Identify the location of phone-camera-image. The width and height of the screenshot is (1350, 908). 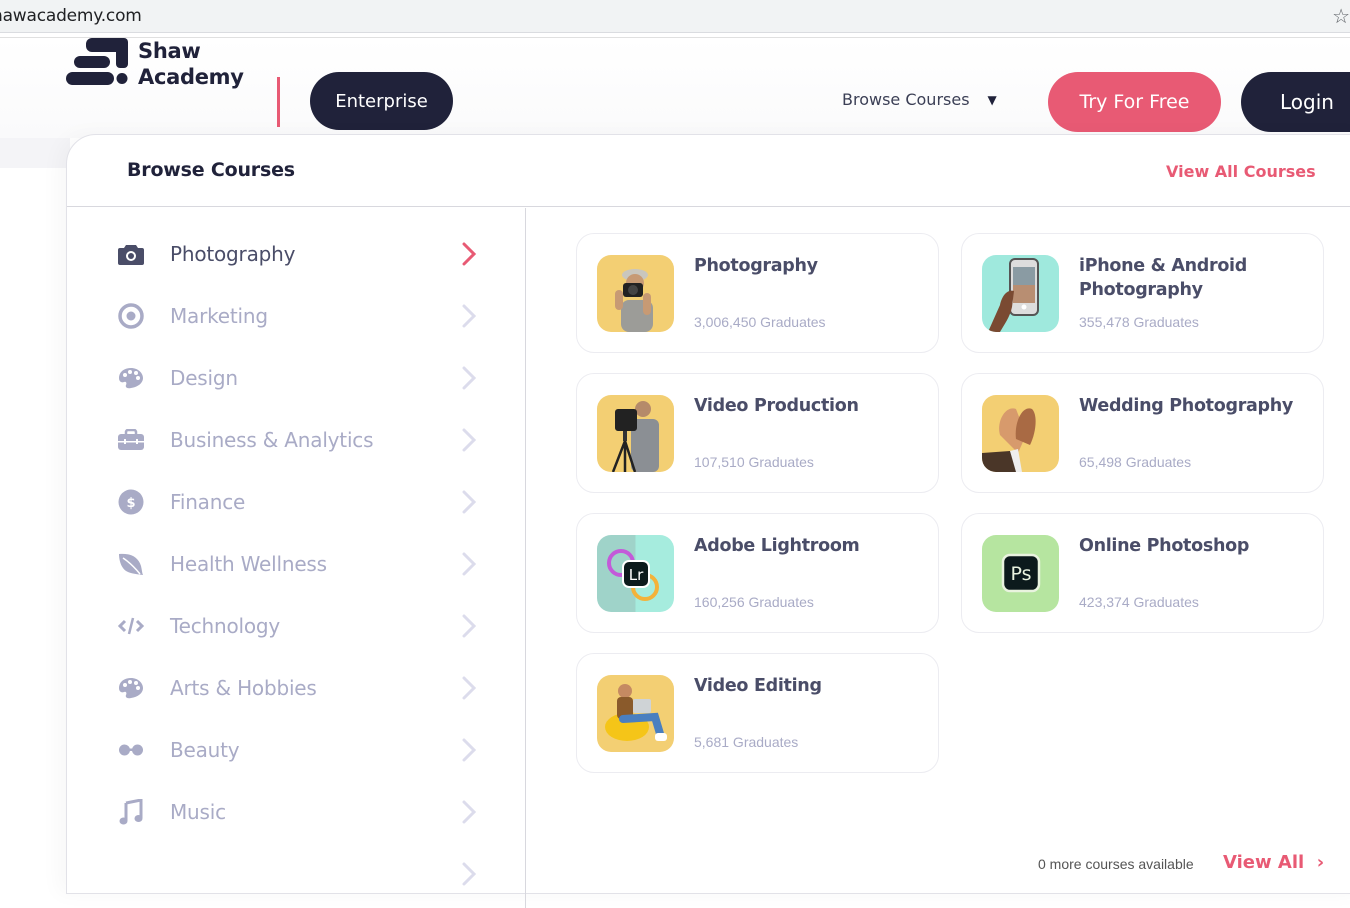
(1020, 293).